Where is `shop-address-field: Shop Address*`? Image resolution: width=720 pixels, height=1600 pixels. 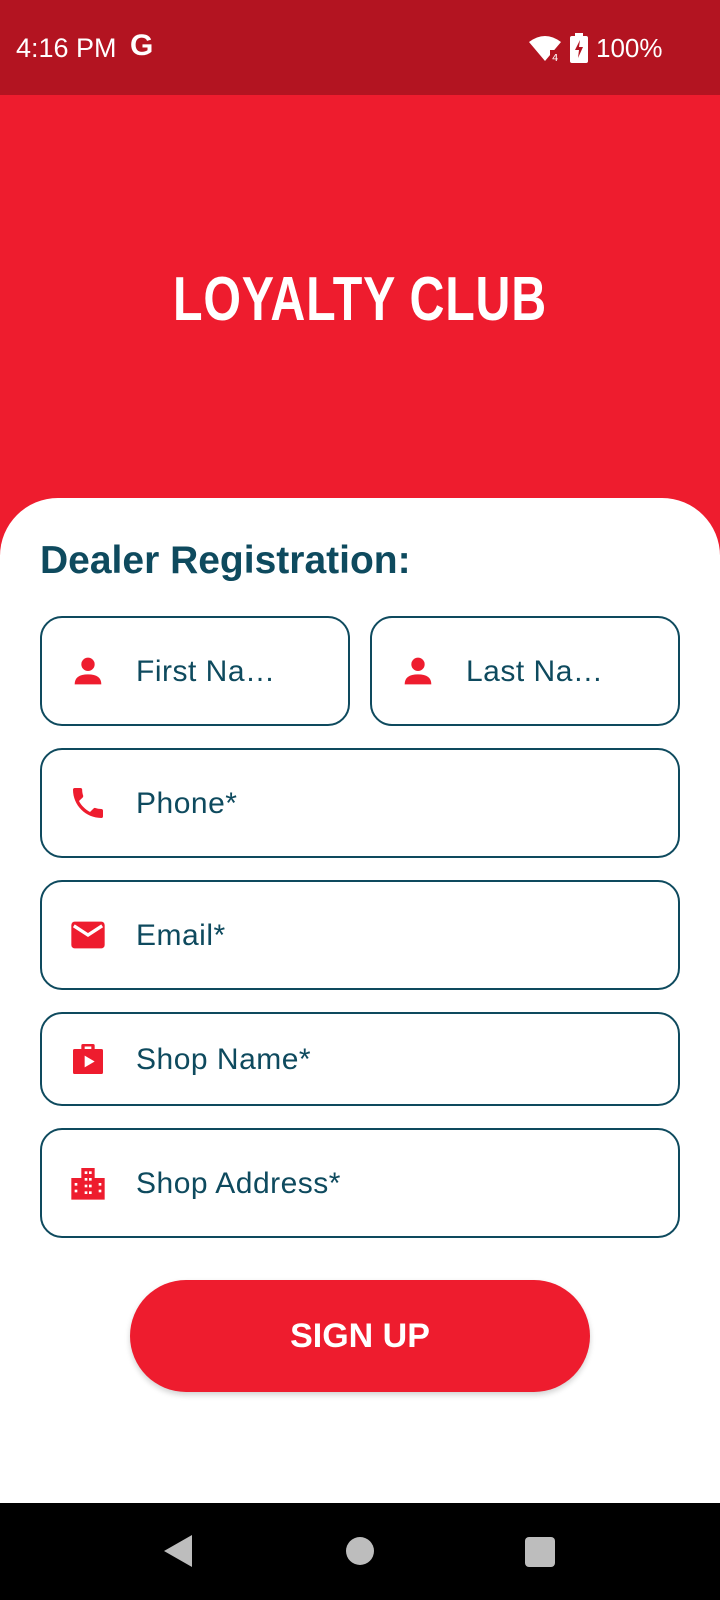
shop-address-field: Shop Address* is located at coordinates (360, 1183).